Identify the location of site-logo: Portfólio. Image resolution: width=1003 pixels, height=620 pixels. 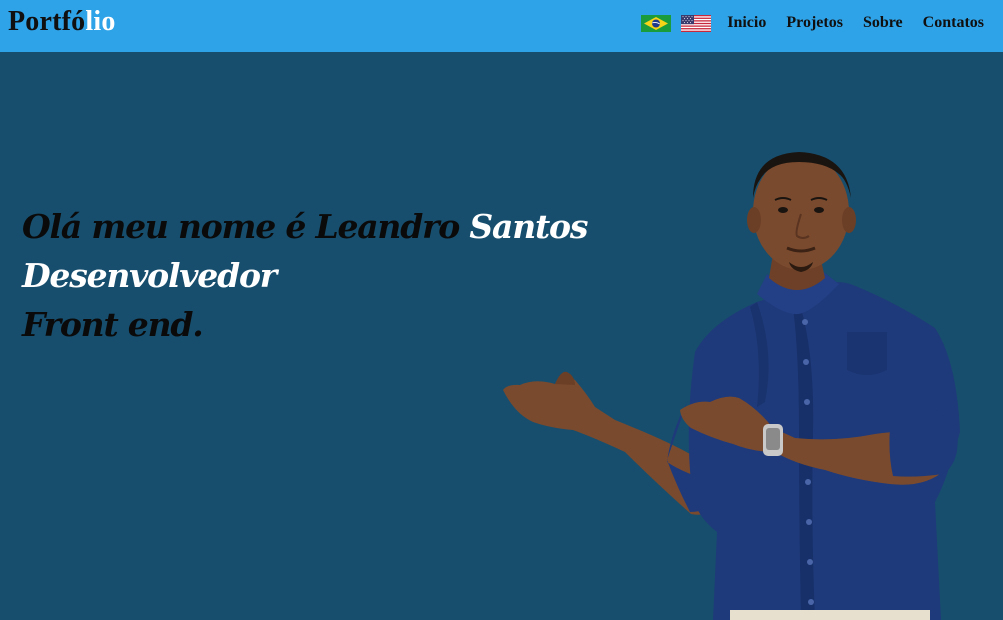
(62, 22).